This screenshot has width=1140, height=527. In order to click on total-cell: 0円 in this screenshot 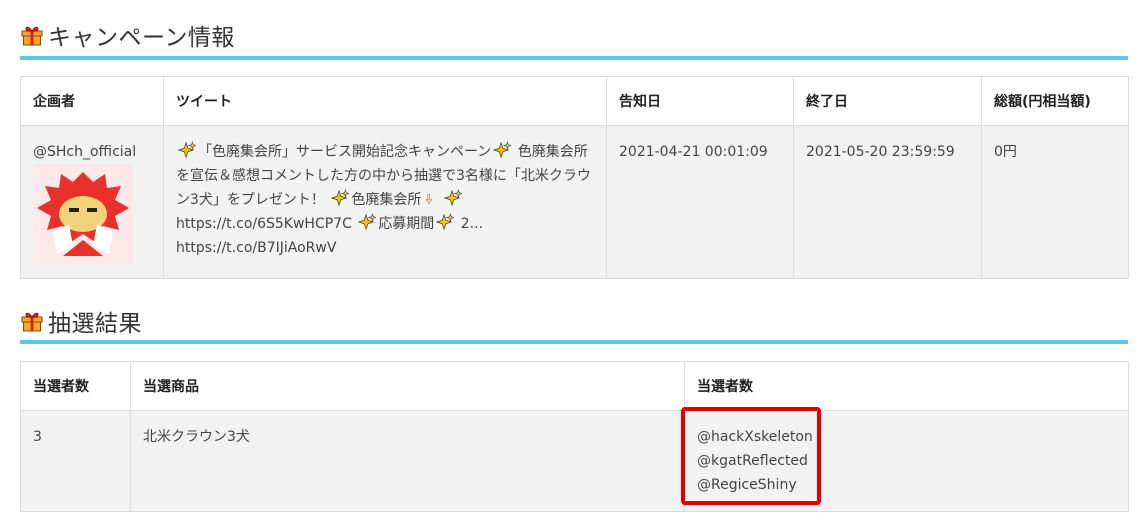, I will do `click(1055, 202)`.